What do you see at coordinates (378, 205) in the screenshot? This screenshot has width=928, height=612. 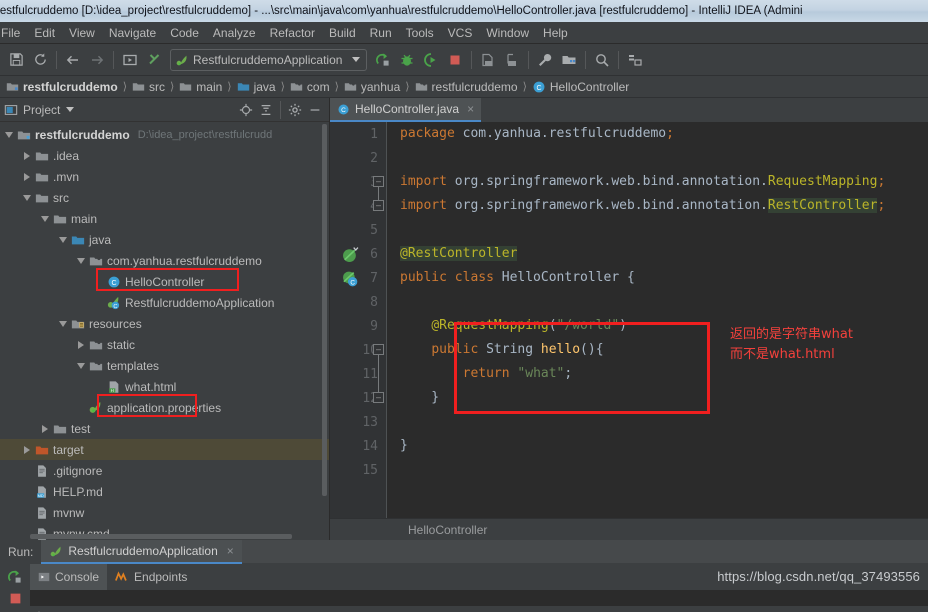 I see `fold-marker-imports-end: –` at bounding box center [378, 205].